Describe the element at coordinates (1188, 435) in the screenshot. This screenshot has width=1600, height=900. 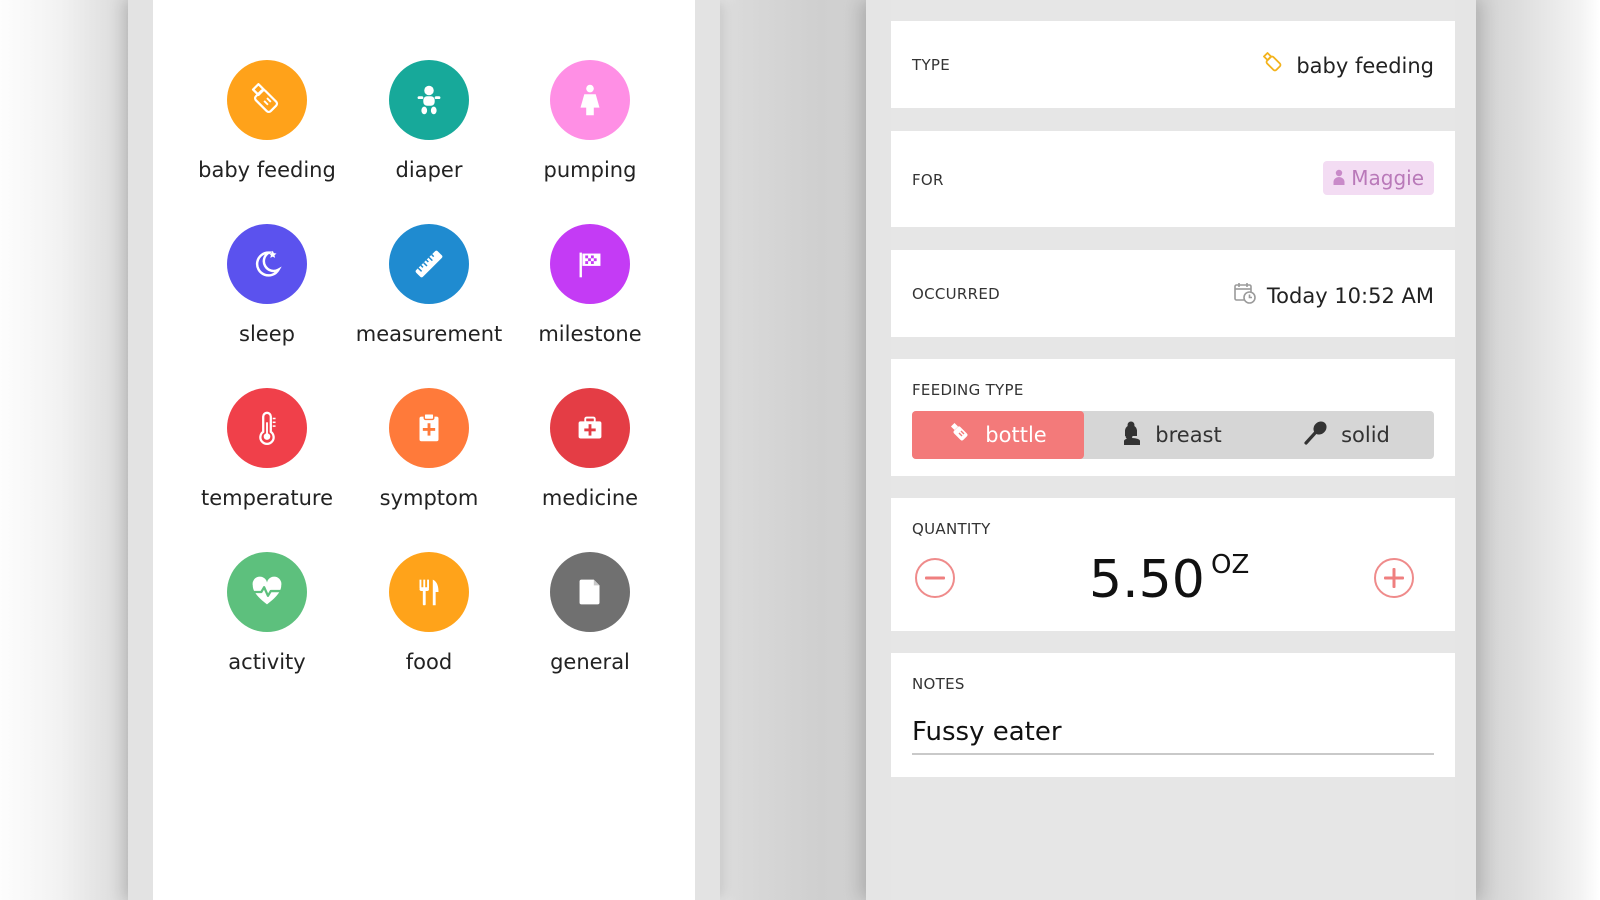
I see `feeding-option-label: breast` at that location.